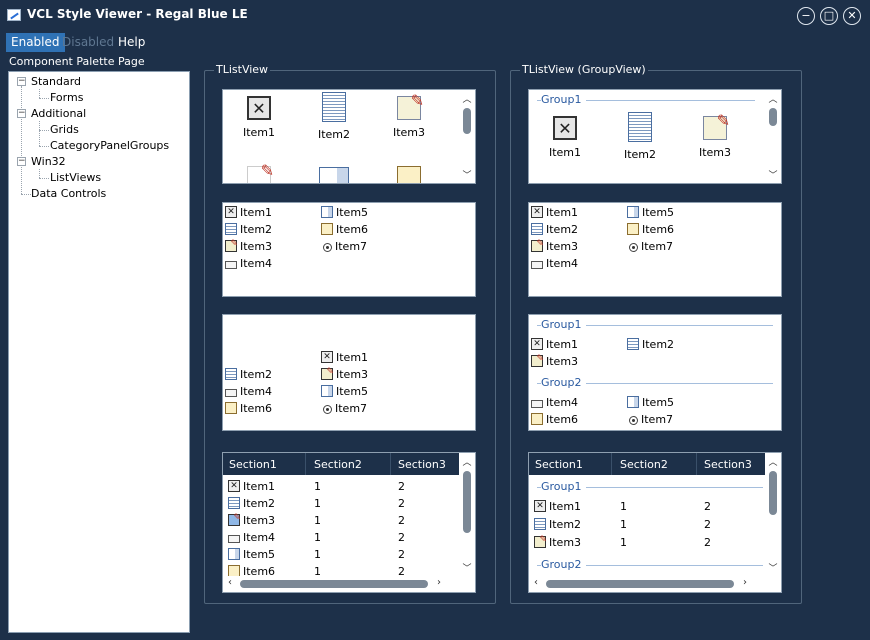 Image resolution: width=870 pixels, height=640 pixels. Describe the element at coordinates (251, 554) in the screenshot. I see `table-row: Item5` at that location.